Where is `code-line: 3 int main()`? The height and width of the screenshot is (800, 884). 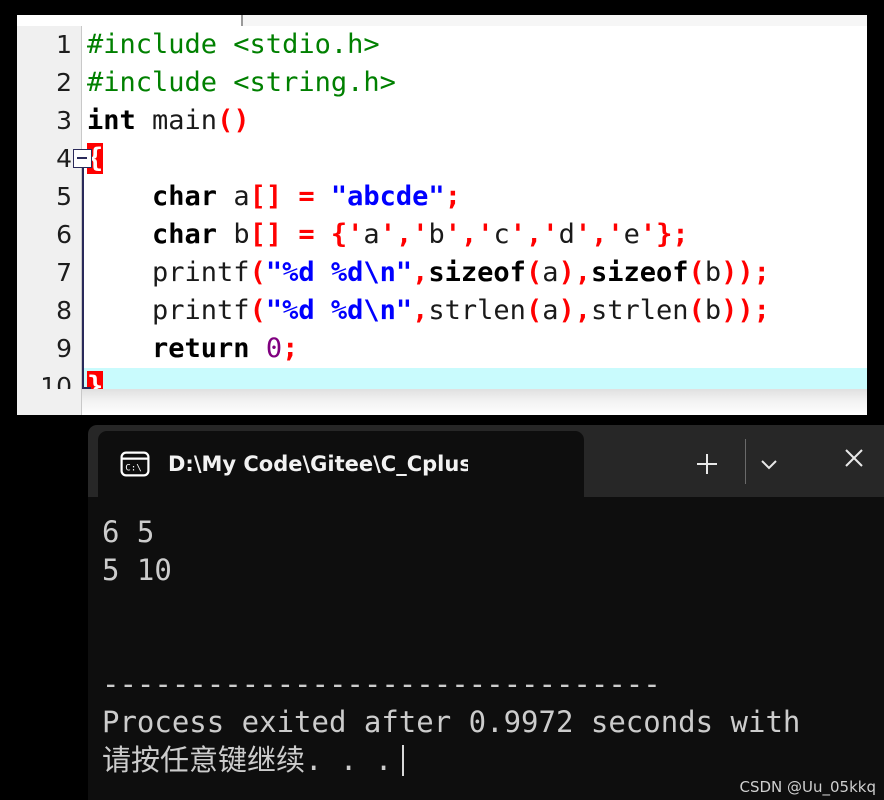 code-line: 3 int main() is located at coordinates (442, 121).